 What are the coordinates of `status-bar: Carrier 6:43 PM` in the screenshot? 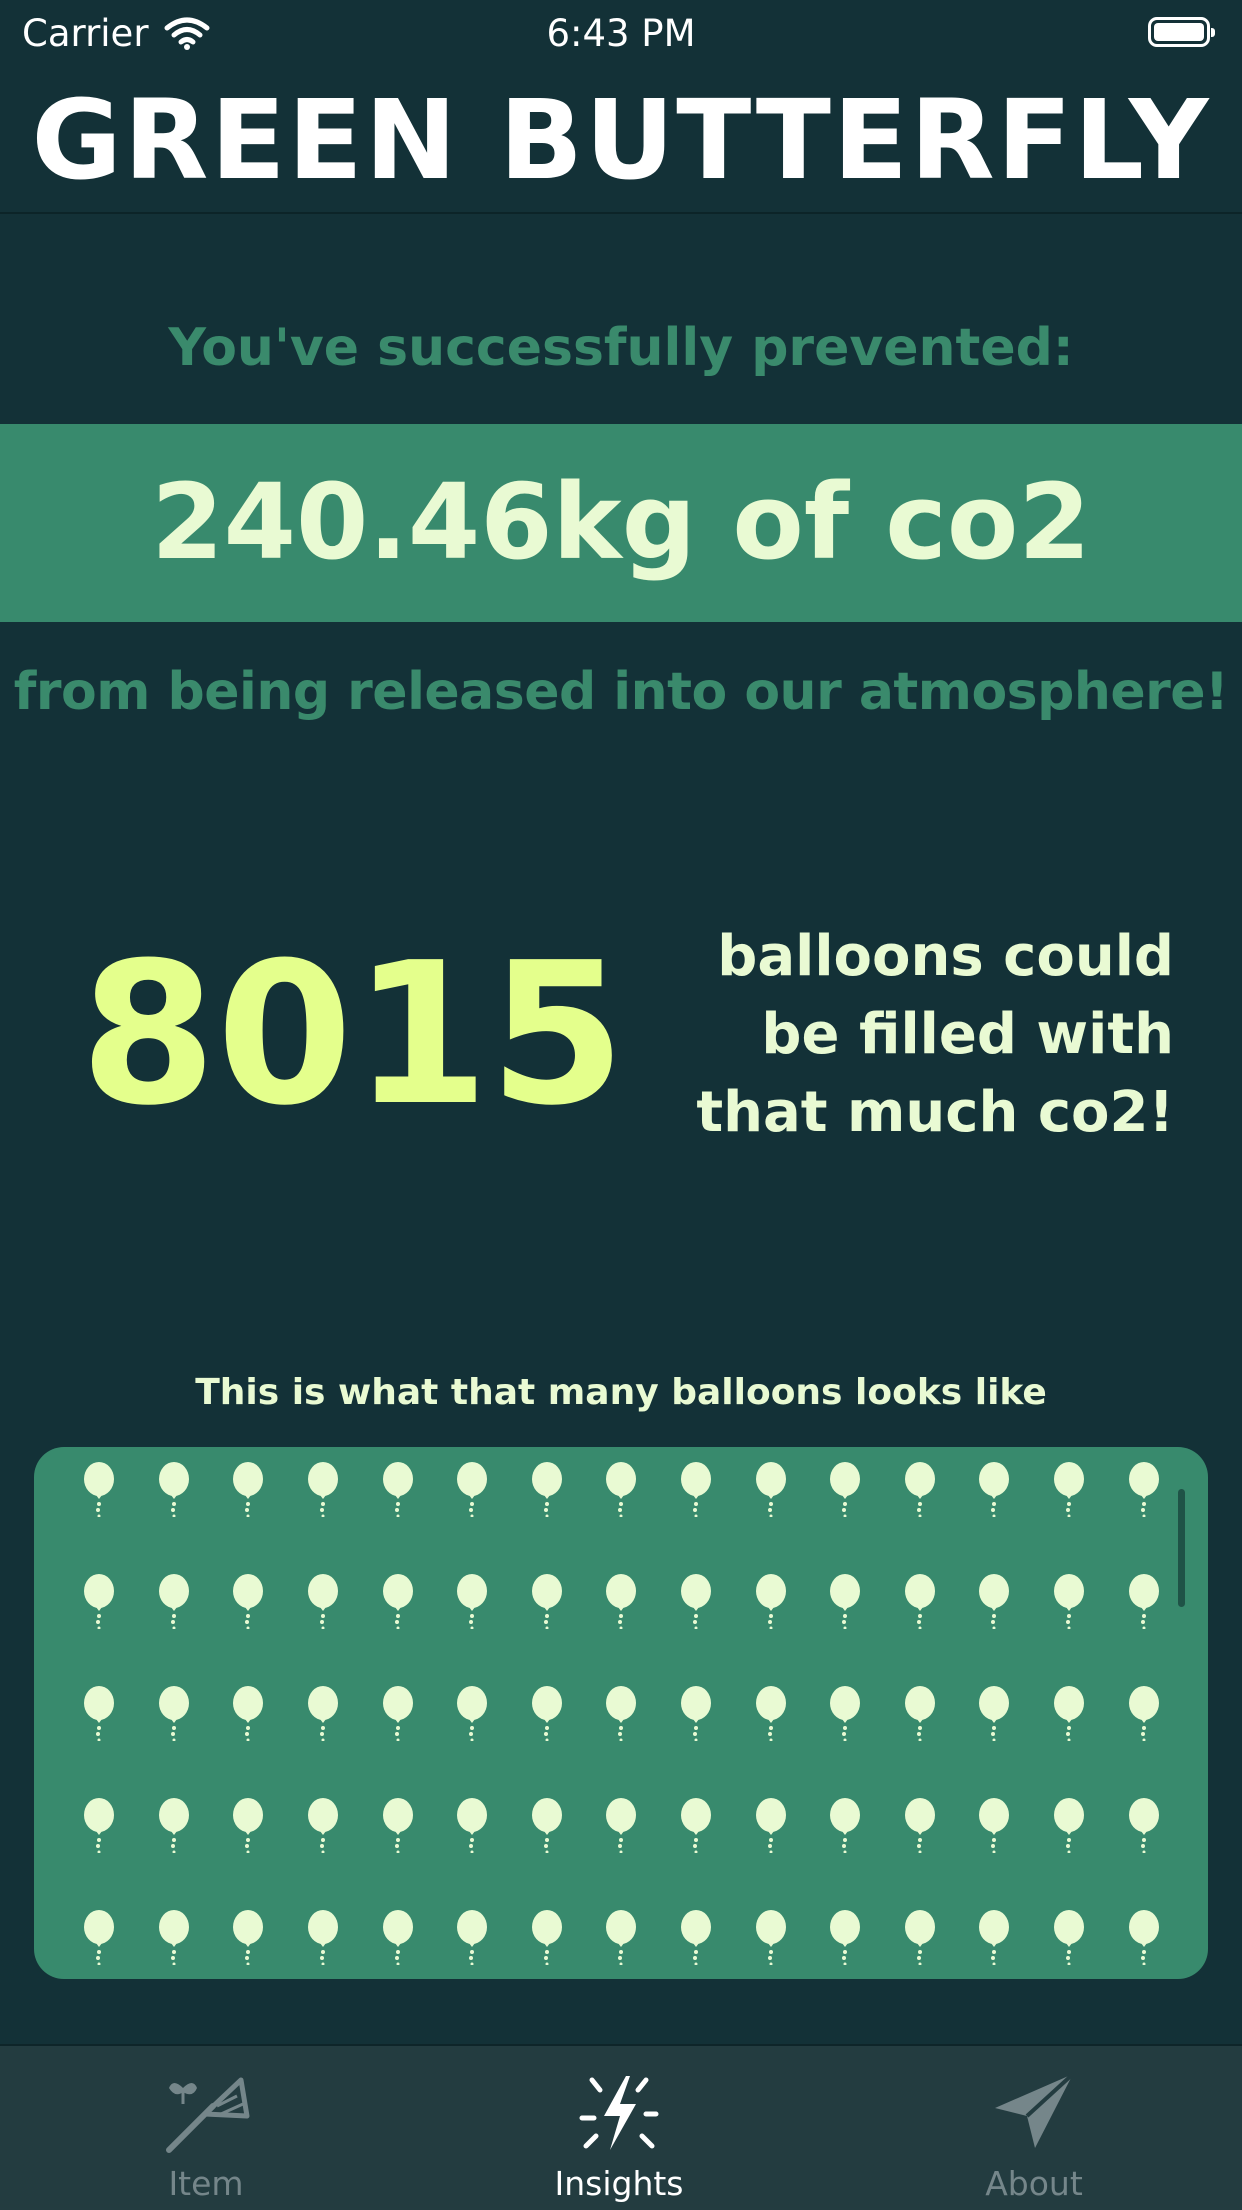 It's located at (621, 34).